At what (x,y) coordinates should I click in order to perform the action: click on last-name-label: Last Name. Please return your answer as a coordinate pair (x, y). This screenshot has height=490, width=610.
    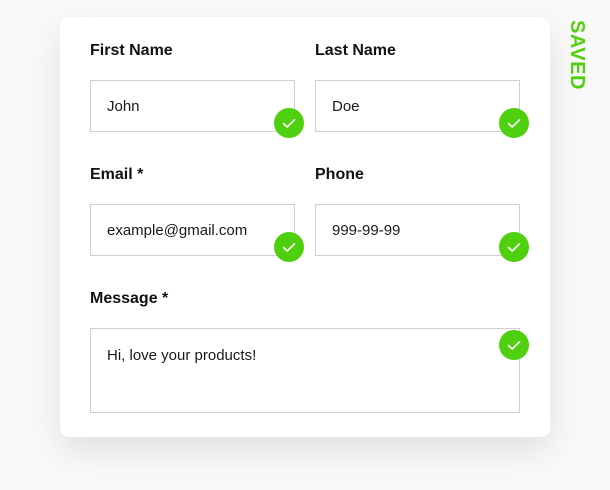
    Looking at the image, I should click on (355, 50).